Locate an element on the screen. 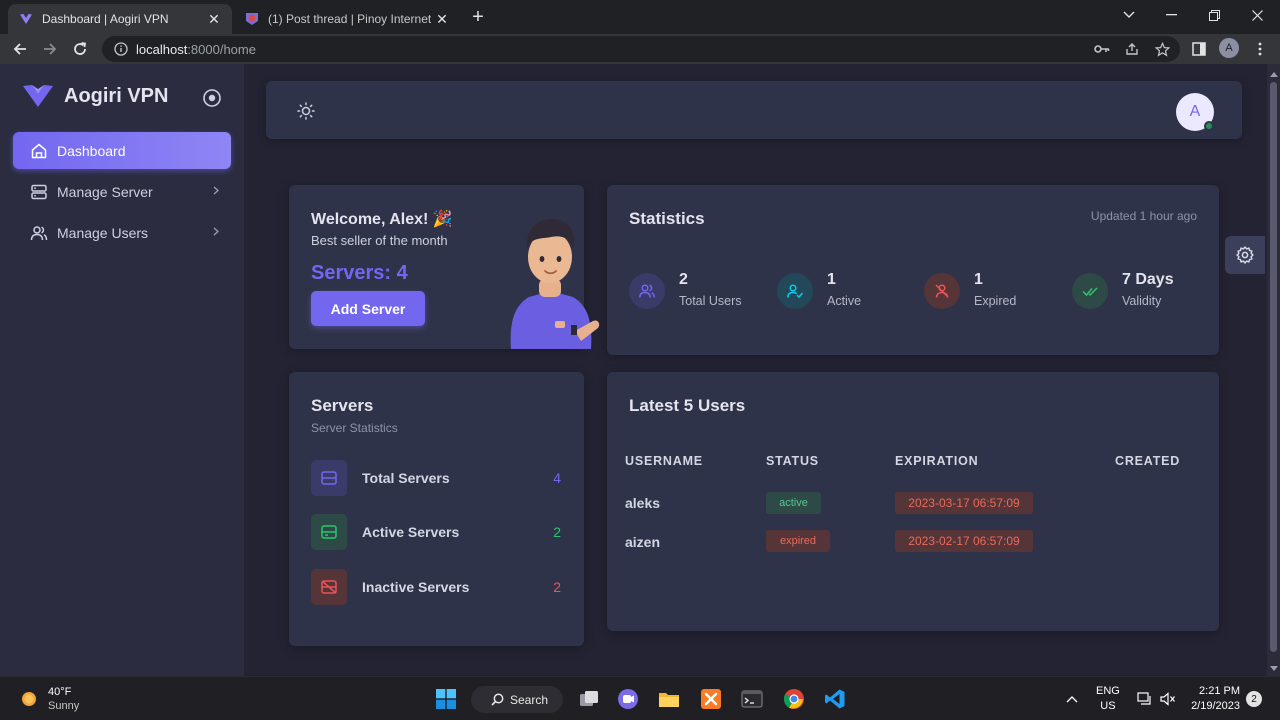 The image size is (1280, 720). sidebar-item-manage-users: Manage Users is located at coordinates (122, 232).